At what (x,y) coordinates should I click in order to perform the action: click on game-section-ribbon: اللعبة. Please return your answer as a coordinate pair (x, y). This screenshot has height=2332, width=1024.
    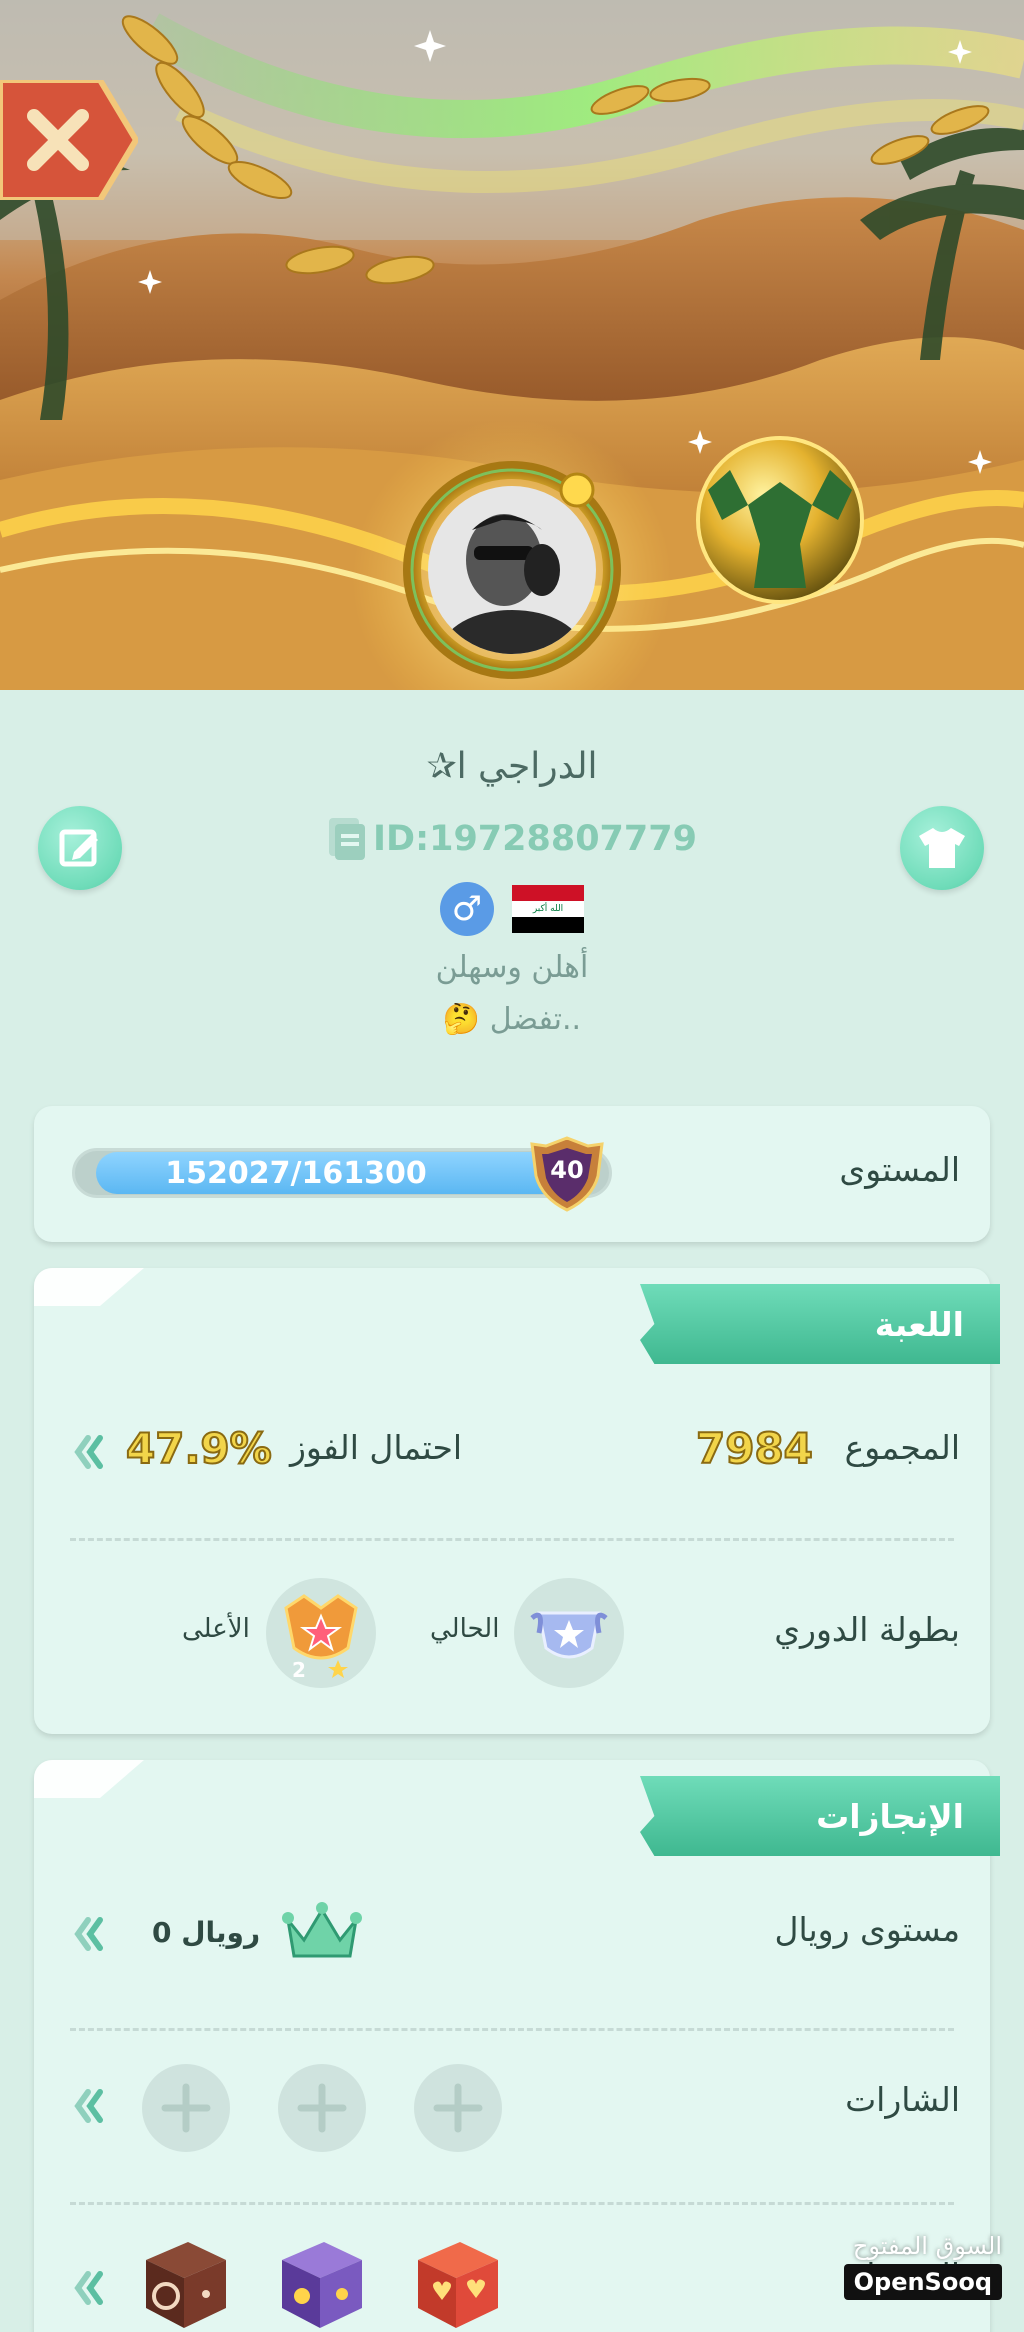
    Looking at the image, I should click on (820, 1324).